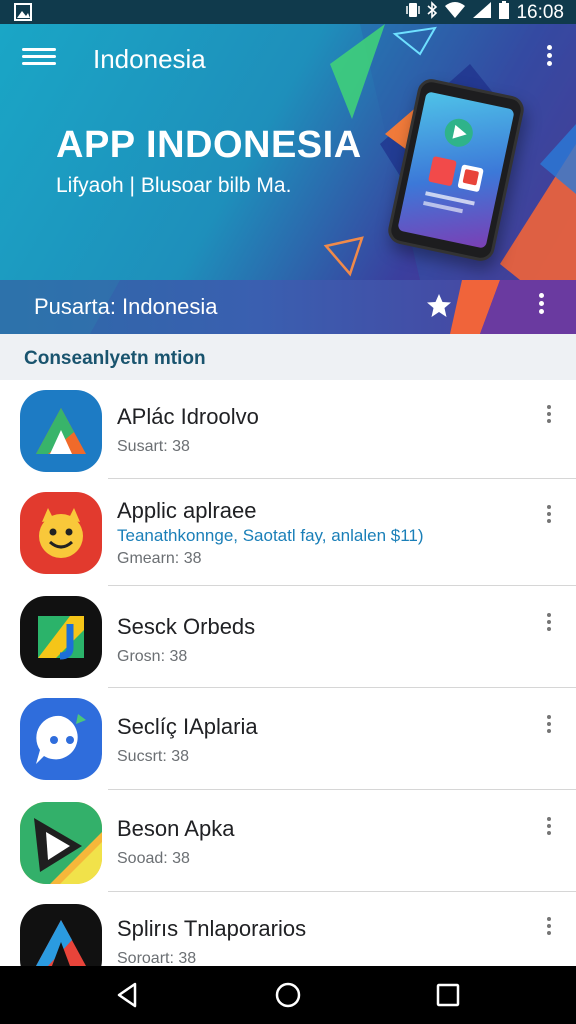  Describe the element at coordinates (61, 431) in the screenshot. I see `triangle-a-icon` at that location.